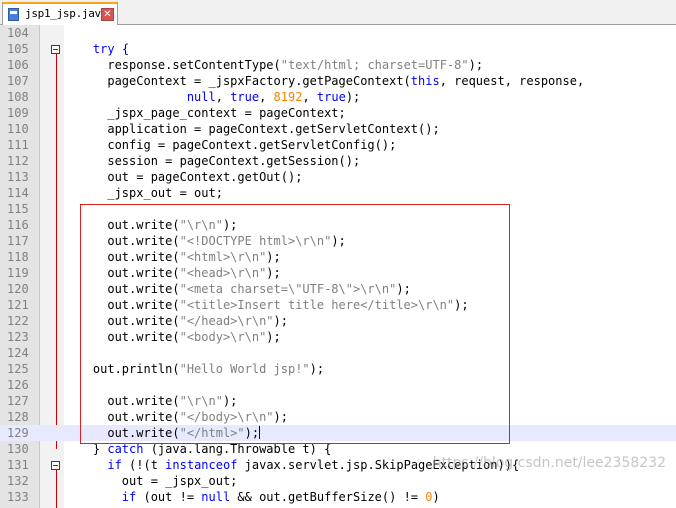 The width and height of the screenshot is (676, 508). I want to click on code-token: true, so click(245, 97).